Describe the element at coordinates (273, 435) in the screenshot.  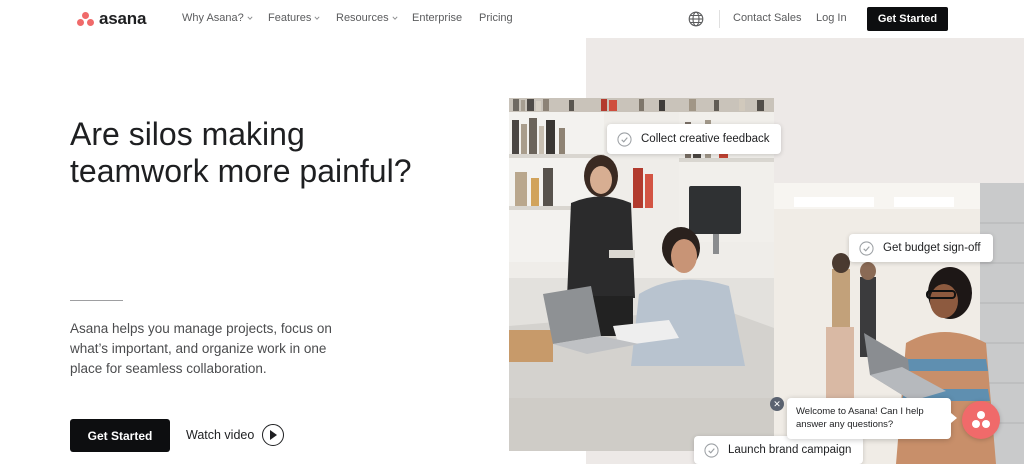
I see `play-icon` at that location.